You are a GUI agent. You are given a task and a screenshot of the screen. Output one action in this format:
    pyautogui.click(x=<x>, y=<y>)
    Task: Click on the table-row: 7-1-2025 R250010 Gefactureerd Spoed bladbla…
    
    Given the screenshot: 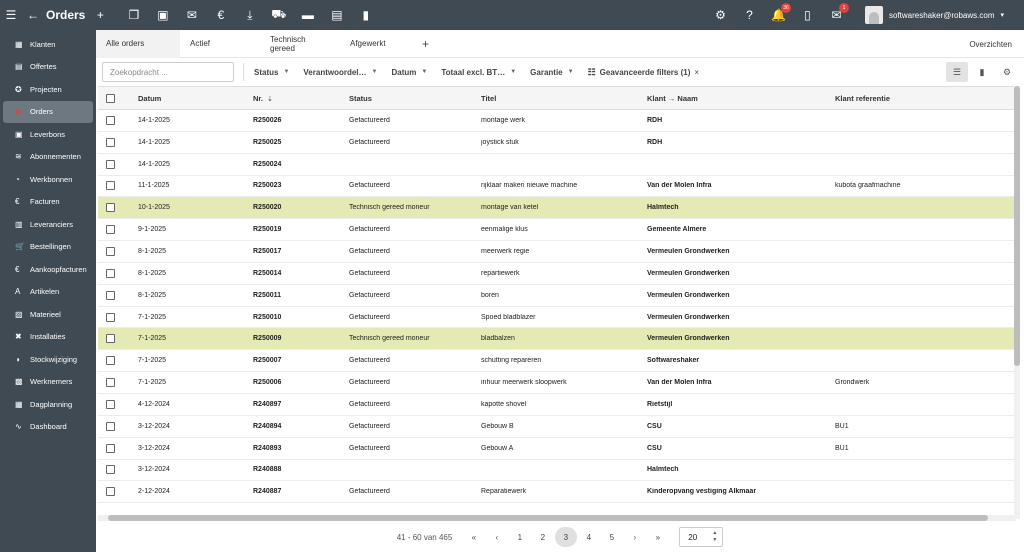 What is the action you would take?
    pyautogui.click(x=558, y=318)
    